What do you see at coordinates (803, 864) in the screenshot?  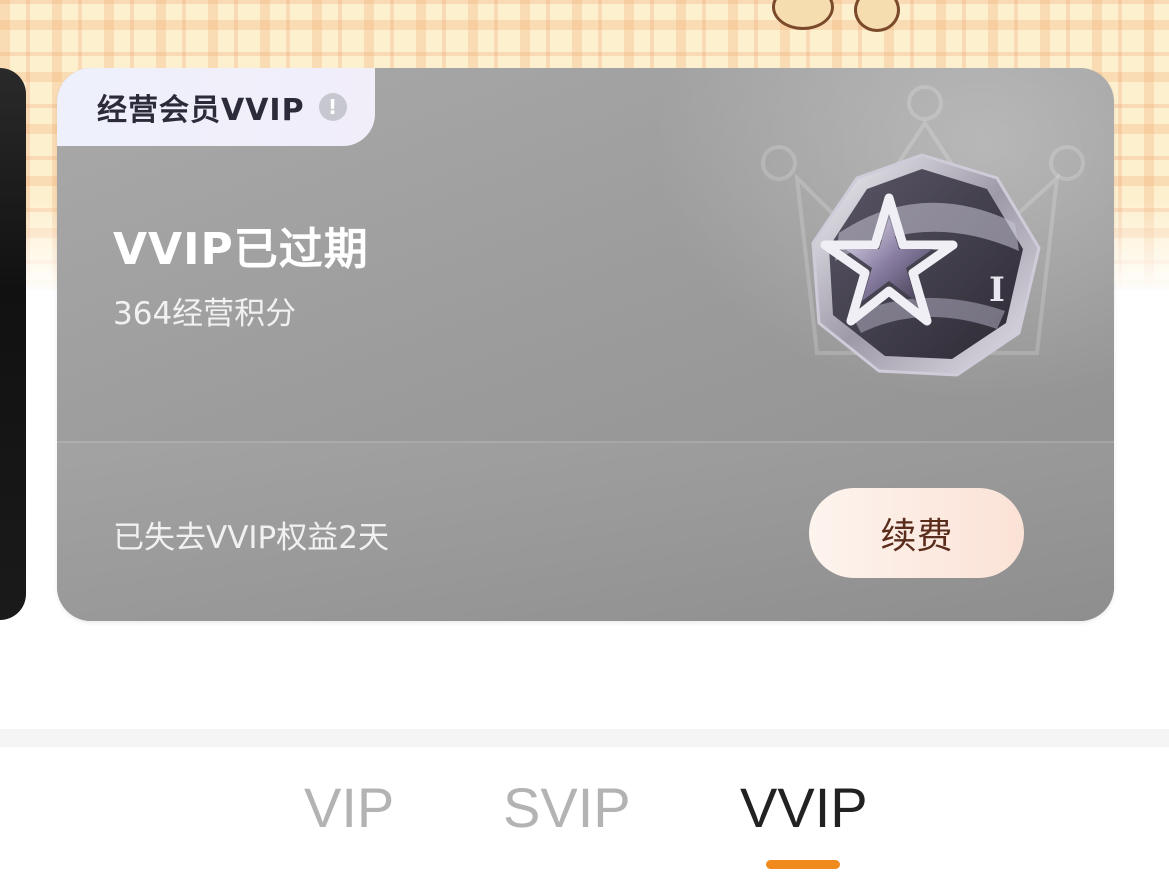 I see `active-tab-indicator` at bounding box center [803, 864].